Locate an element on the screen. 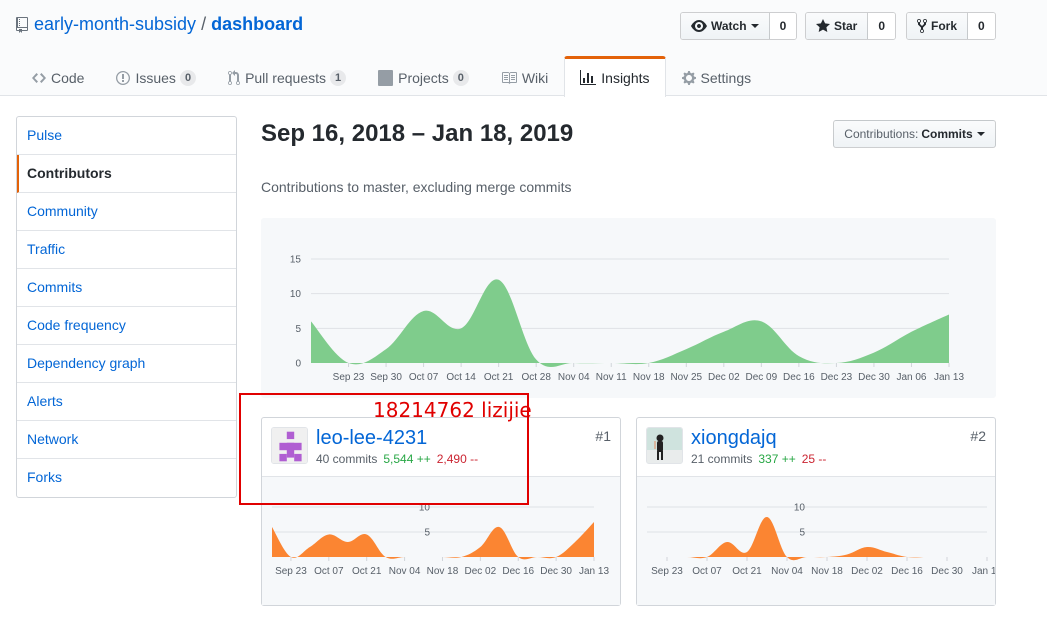 The width and height of the screenshot is (1047, 634). contributor-stats: 21 commits 337 ++ 25 -- is located at coordinates (758, 459).